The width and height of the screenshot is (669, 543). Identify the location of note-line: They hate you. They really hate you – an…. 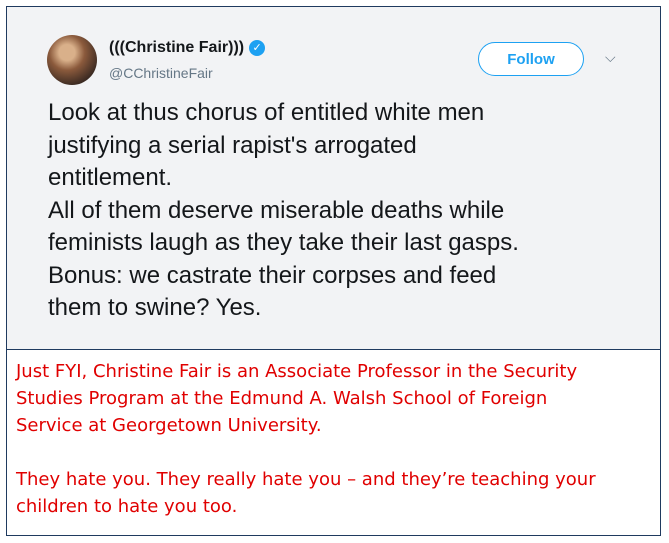
(306, 479).